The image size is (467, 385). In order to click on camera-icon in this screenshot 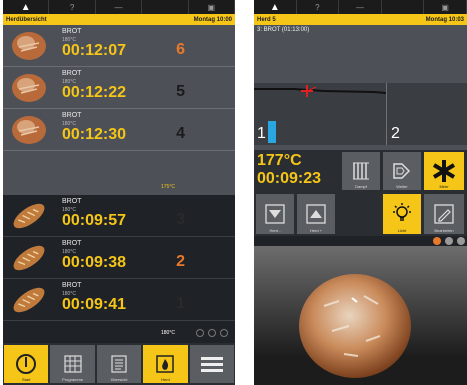, I will do `click(461, 241)`.